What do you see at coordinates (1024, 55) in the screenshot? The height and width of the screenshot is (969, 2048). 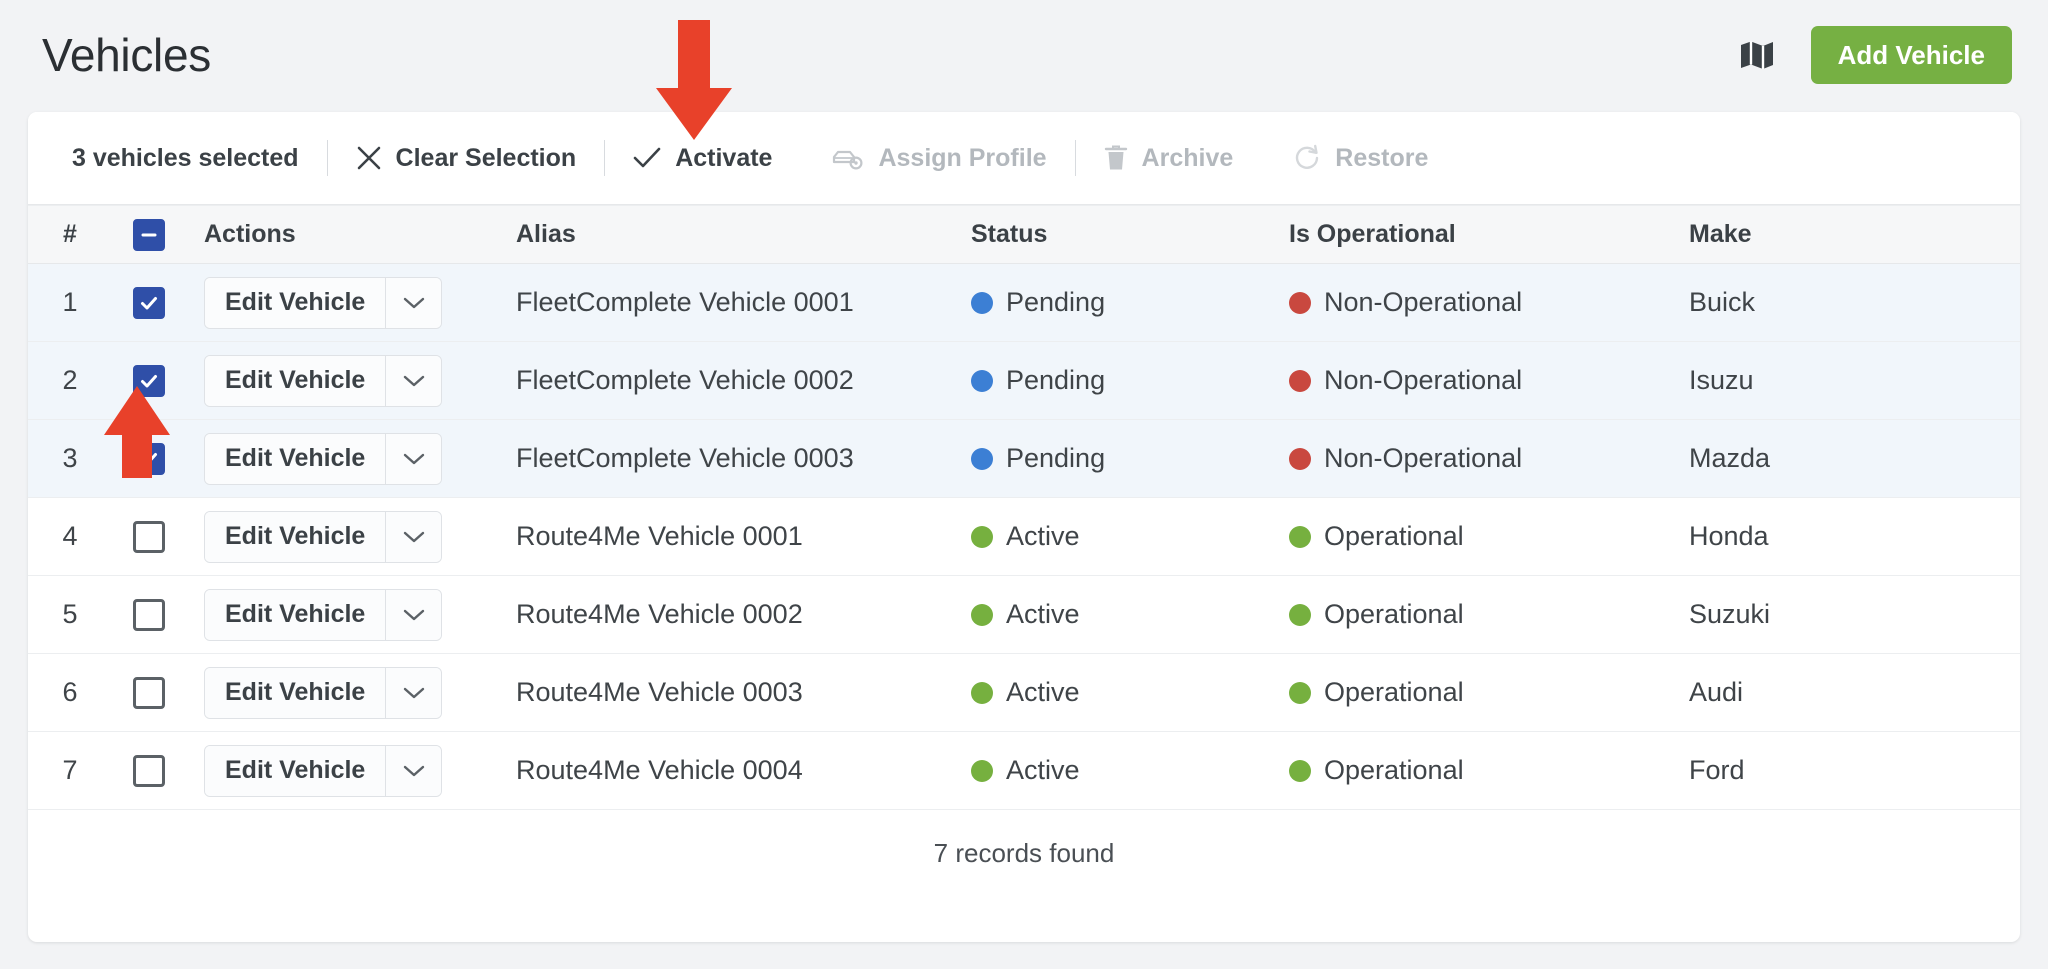 I see `page-header: Vehicles Add Vehicle` at bounding box center [1024, 55].